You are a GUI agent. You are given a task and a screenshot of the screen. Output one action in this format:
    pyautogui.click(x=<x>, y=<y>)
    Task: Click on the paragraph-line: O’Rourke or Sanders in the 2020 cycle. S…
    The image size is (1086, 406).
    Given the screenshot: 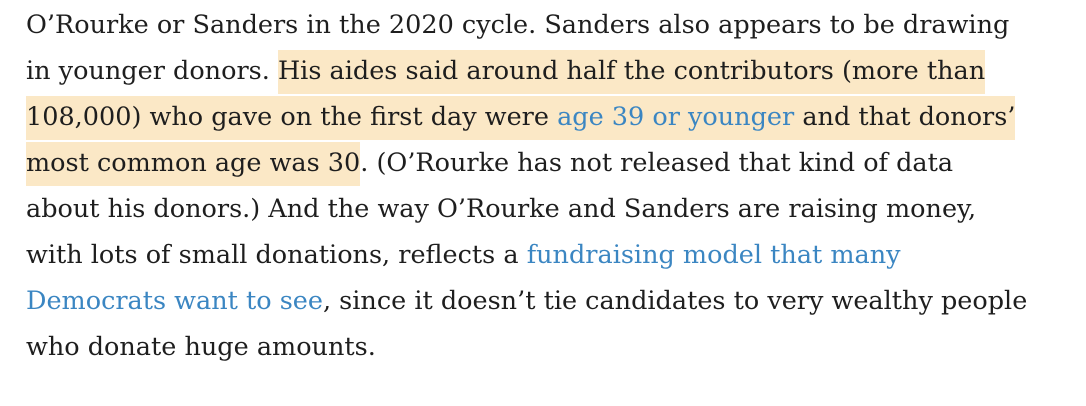 What is the action you would take?
    pyautogui.click(x=546, y=25)
    